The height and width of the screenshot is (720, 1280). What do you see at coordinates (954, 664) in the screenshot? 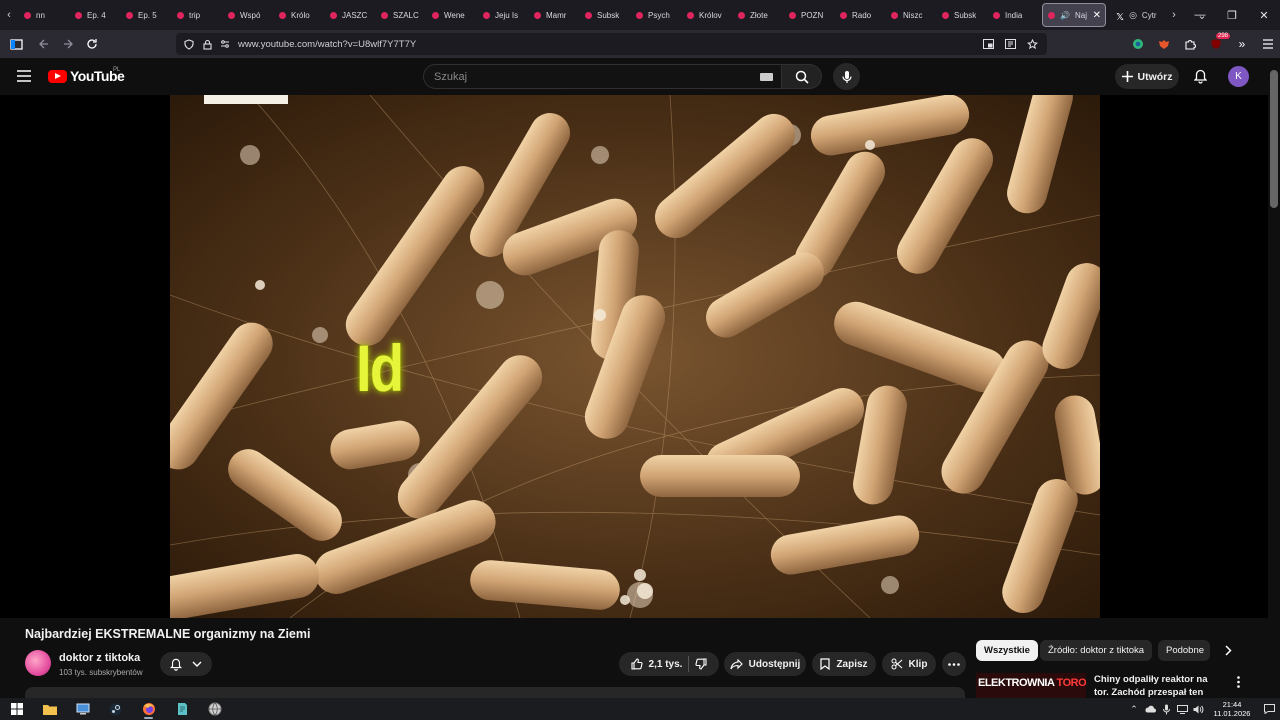
I see `more-actions-button` at bounding box center [954, 664].